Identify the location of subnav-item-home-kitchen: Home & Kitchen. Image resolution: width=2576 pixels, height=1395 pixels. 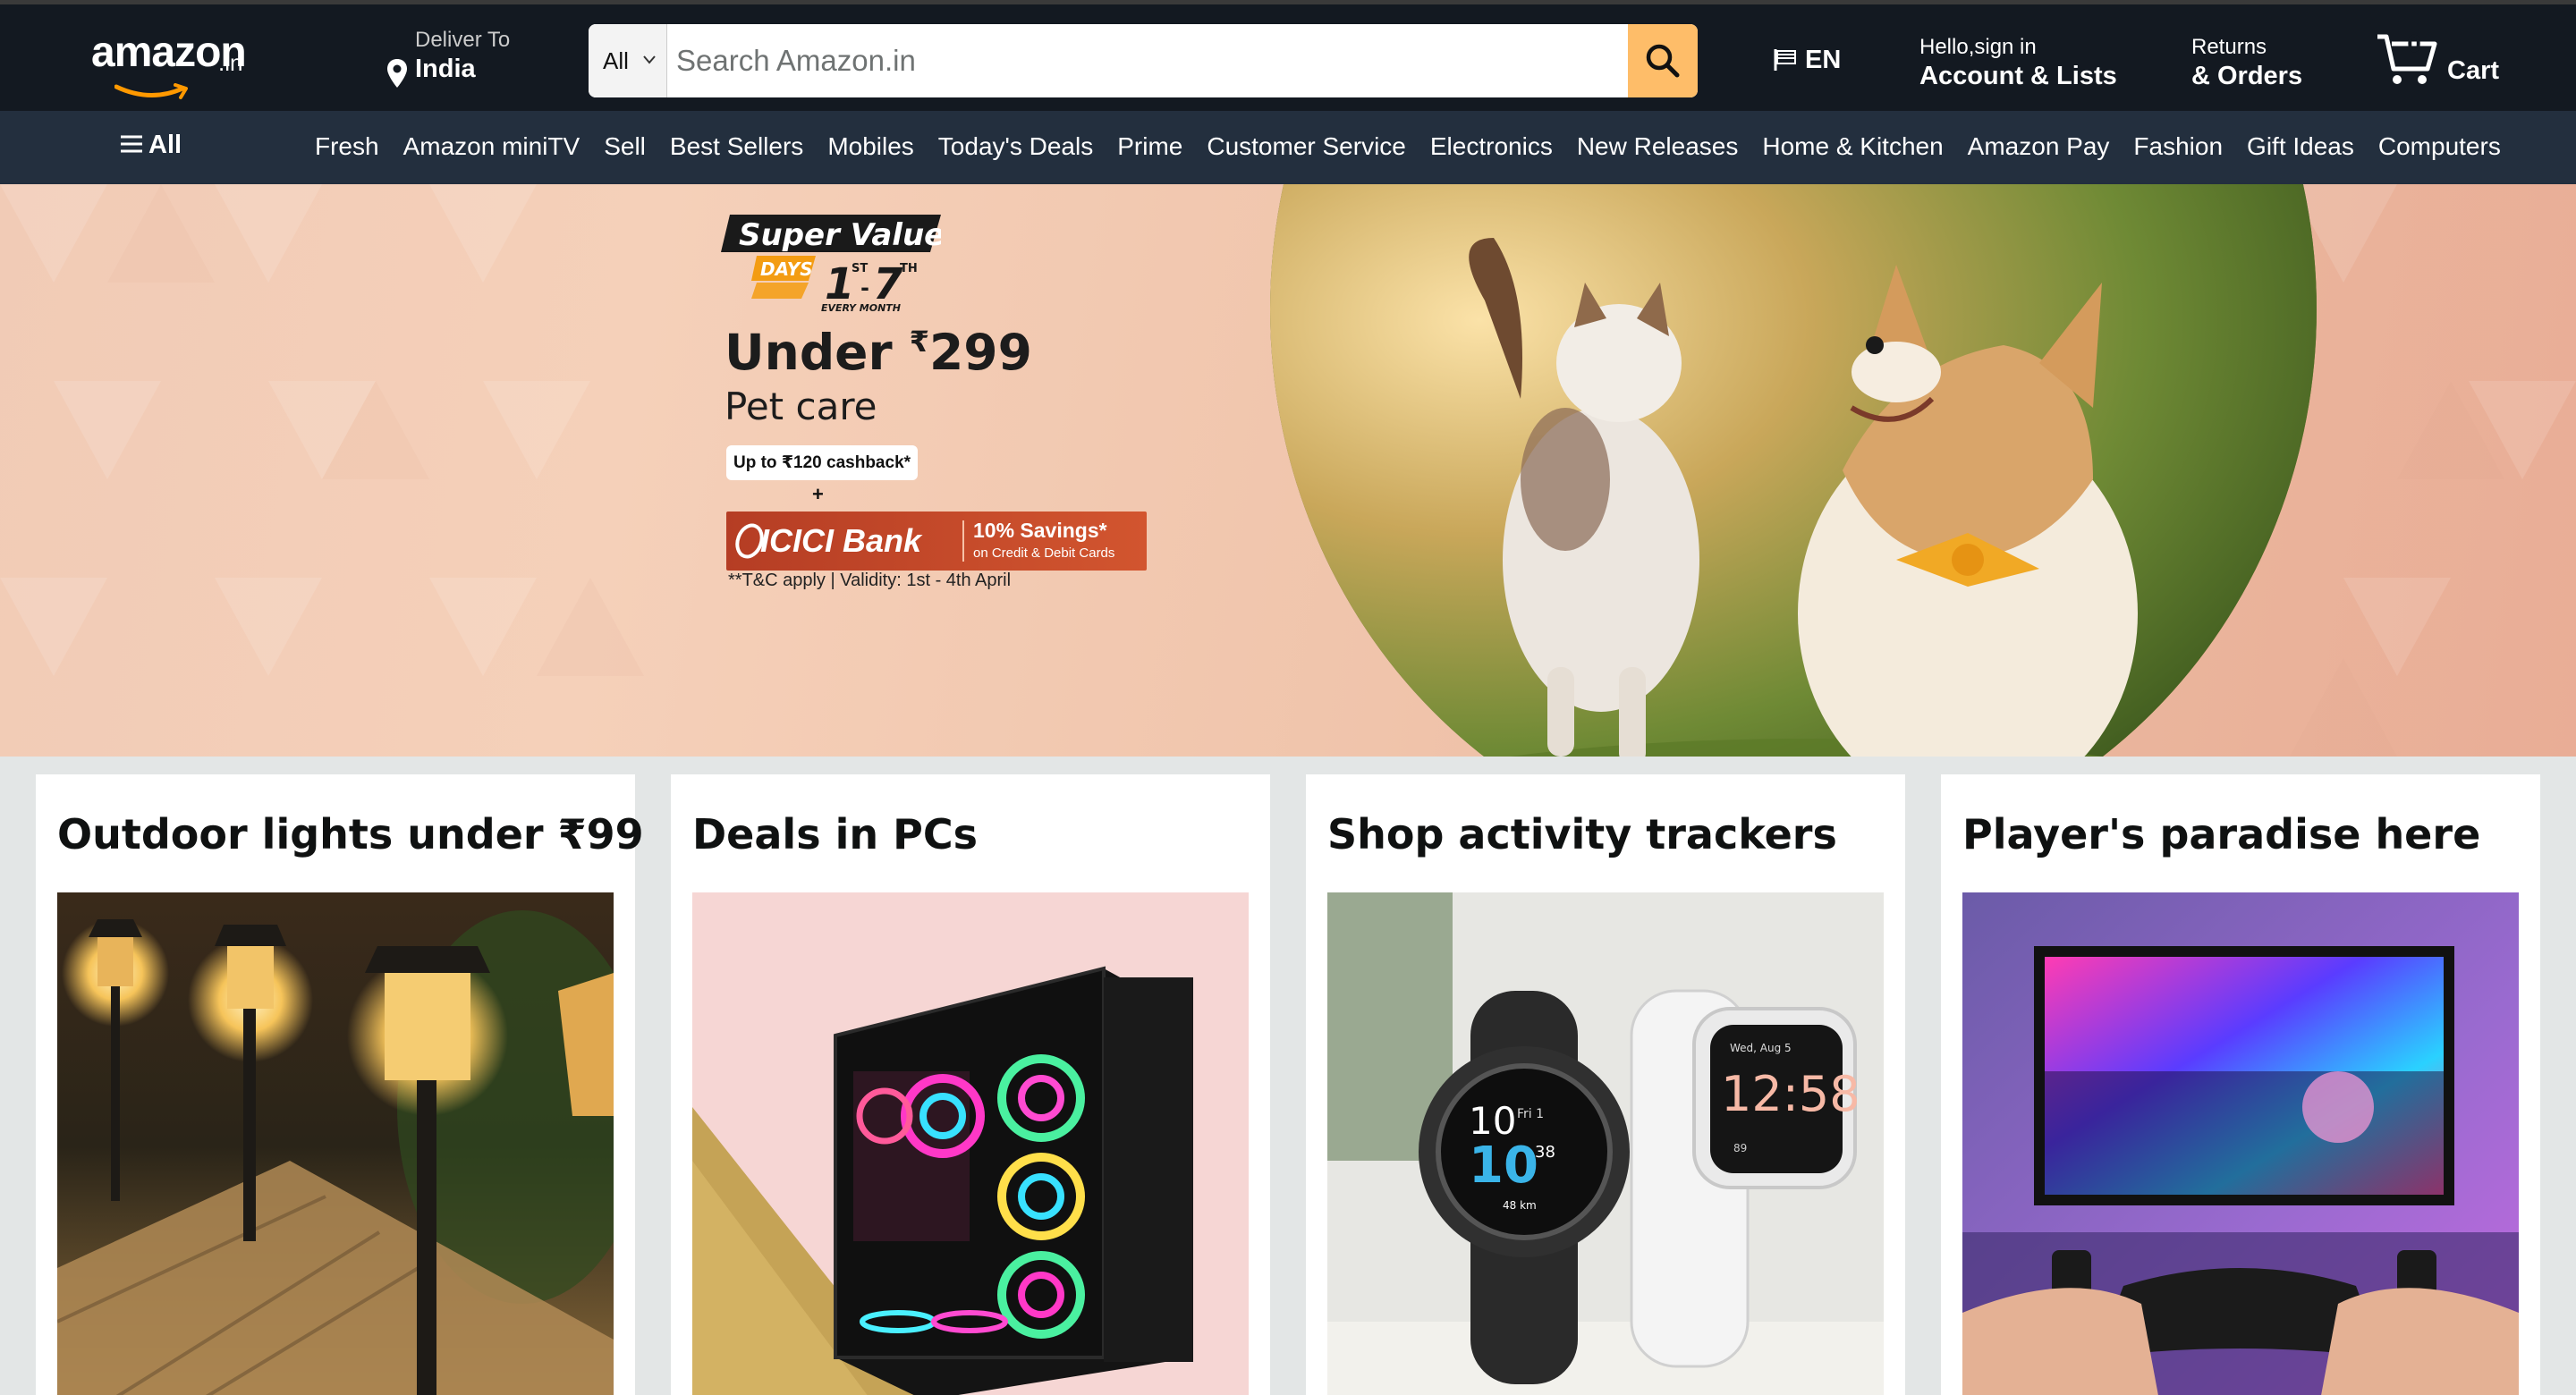
(1852, 146).